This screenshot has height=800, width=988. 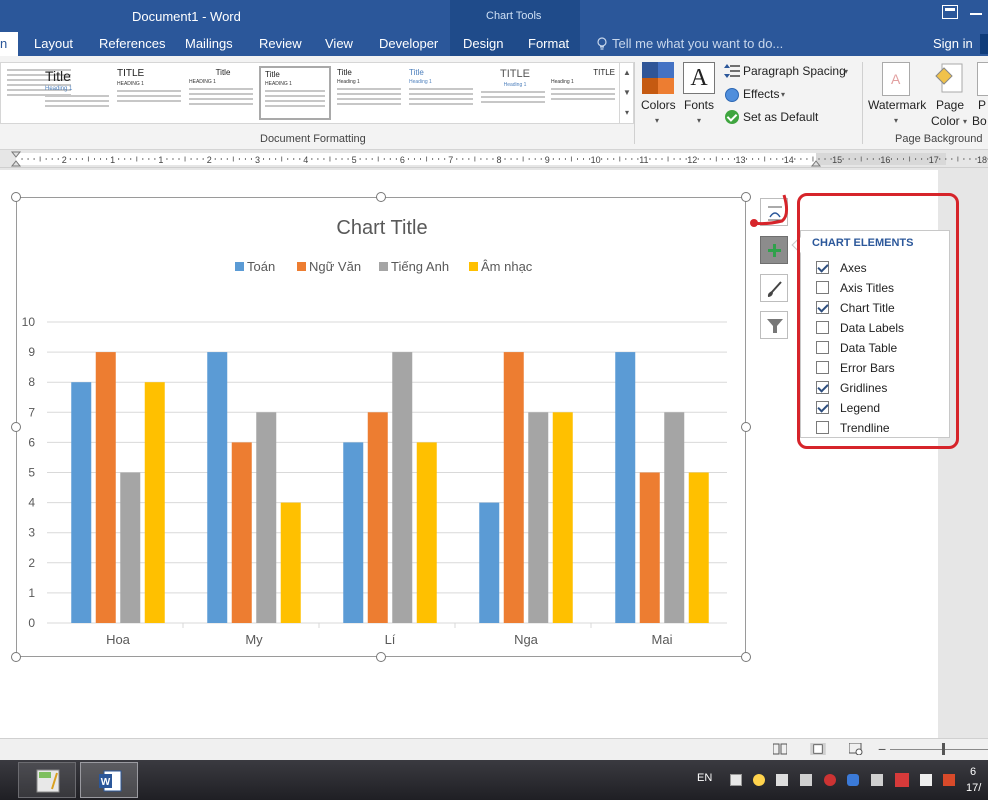 I want to click on page-color-button-line1: Page, so click(x=950, y=105).